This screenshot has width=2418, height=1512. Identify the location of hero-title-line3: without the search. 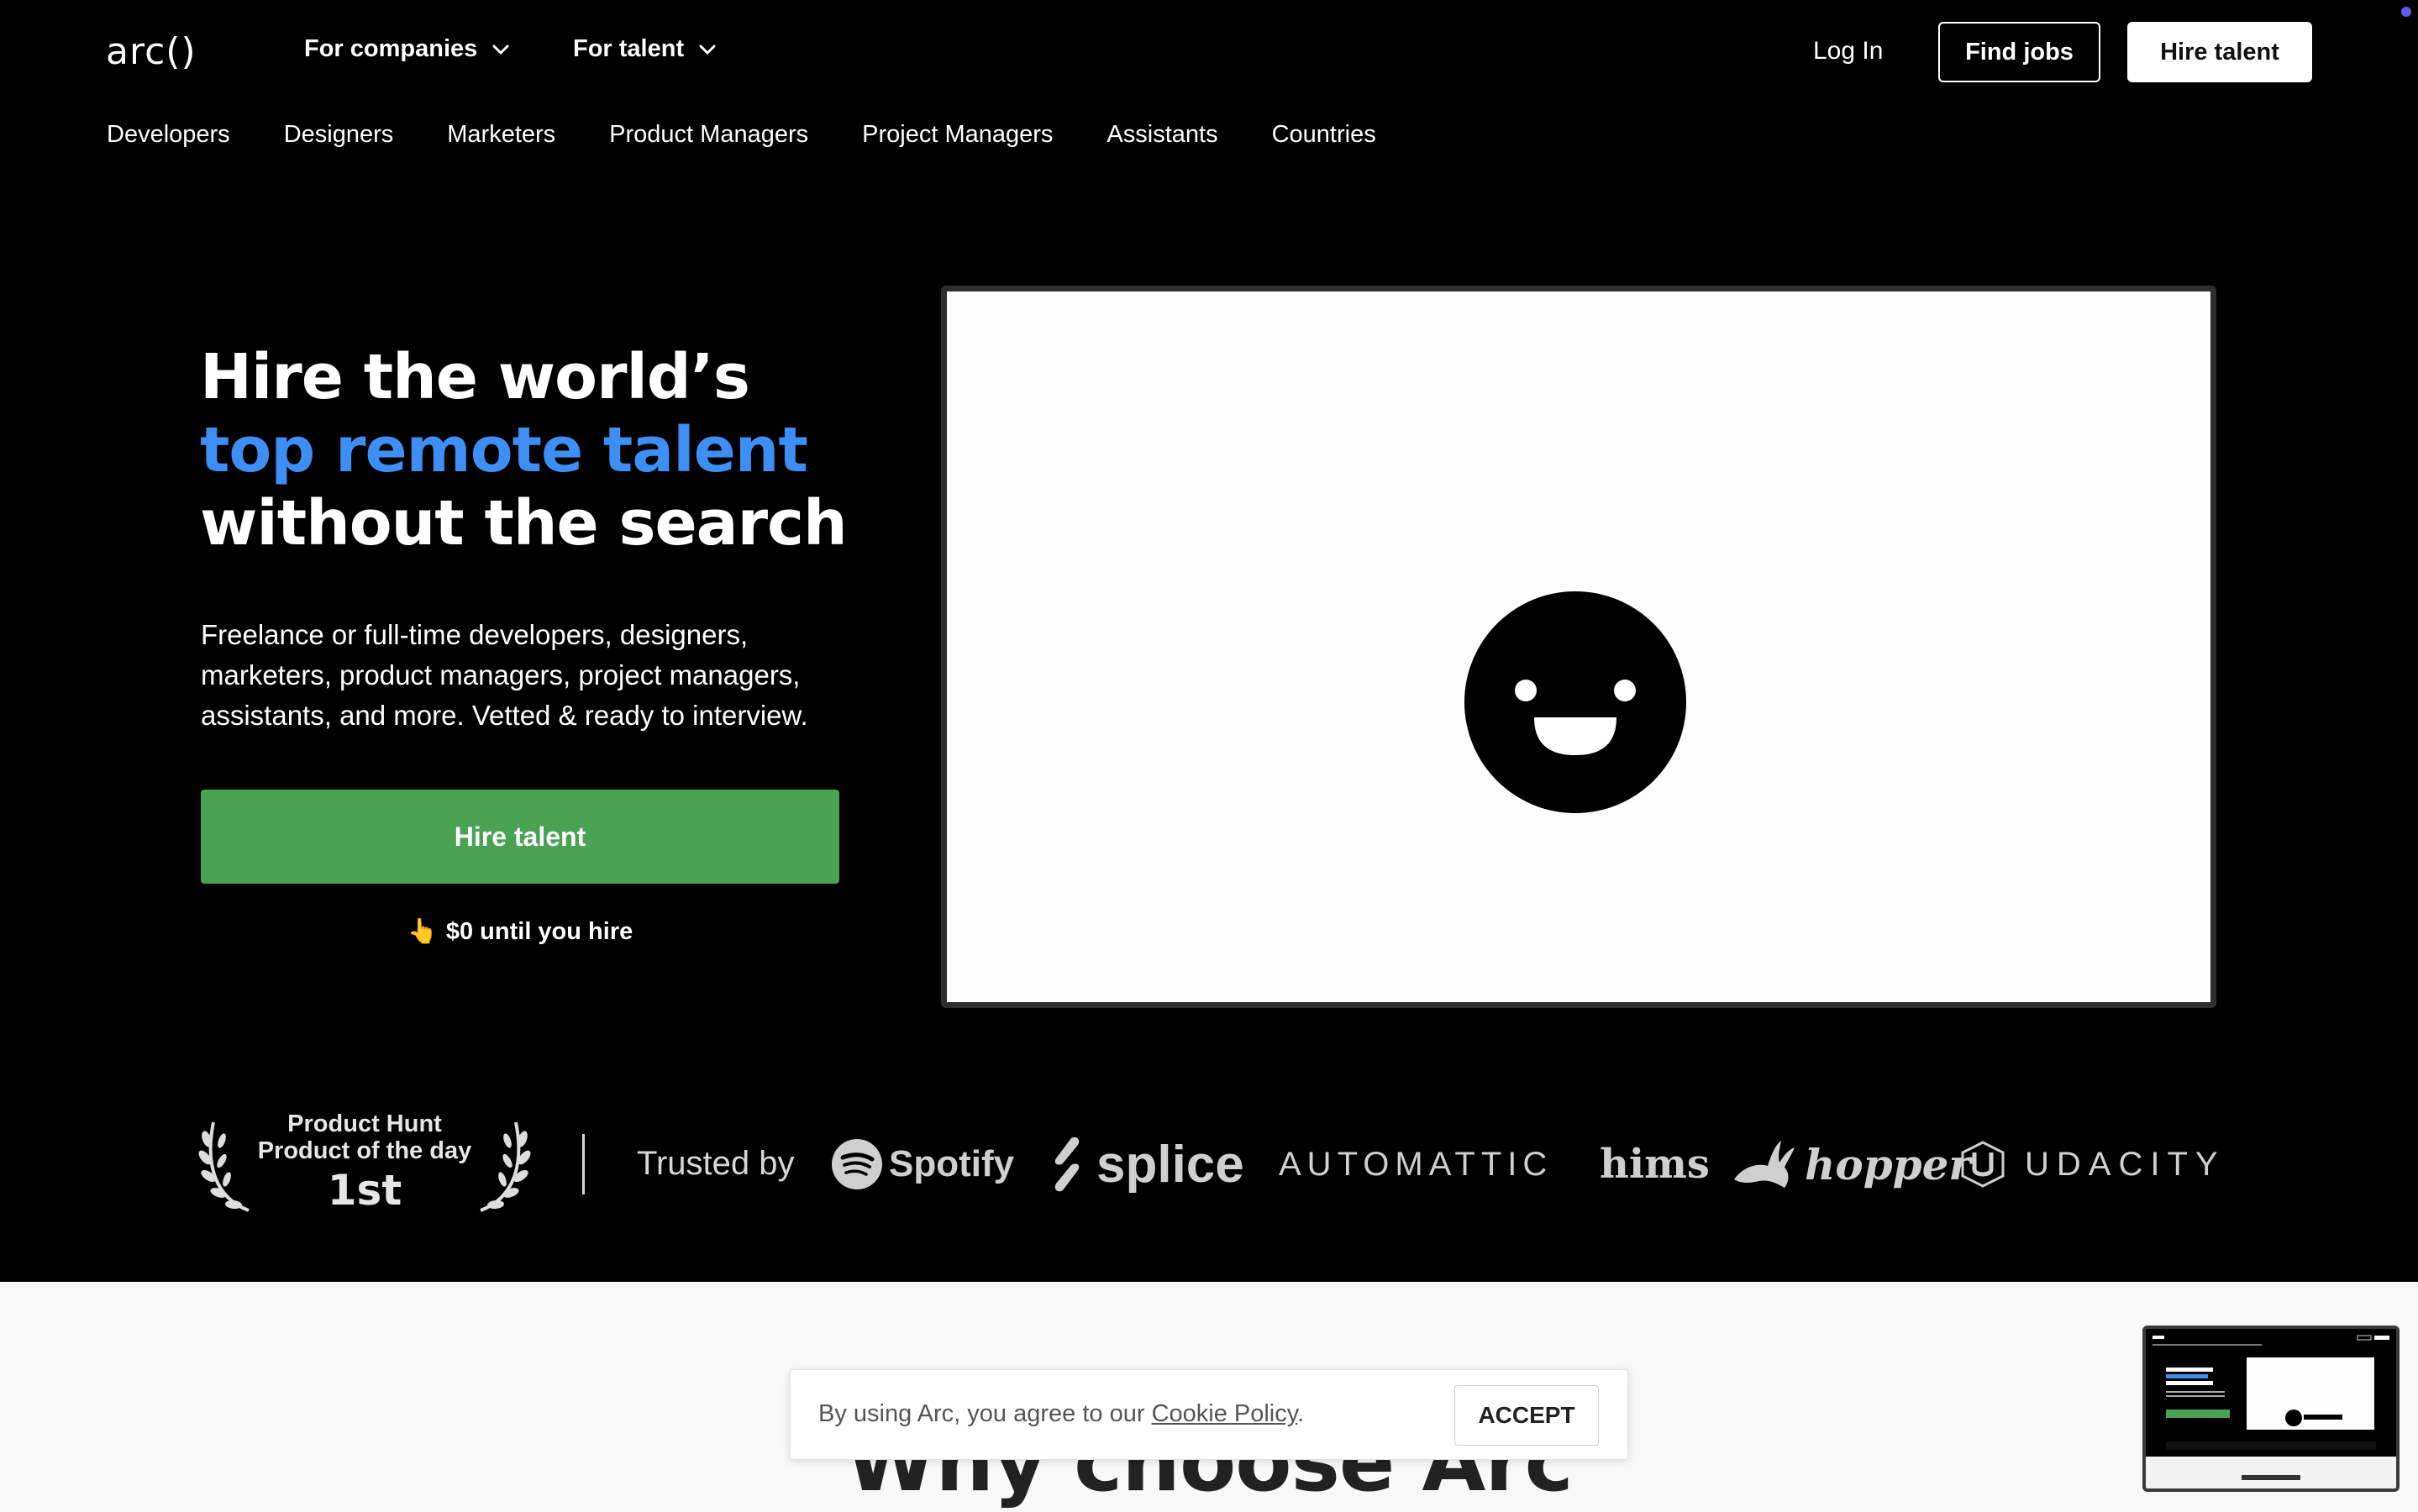
(524, 523).